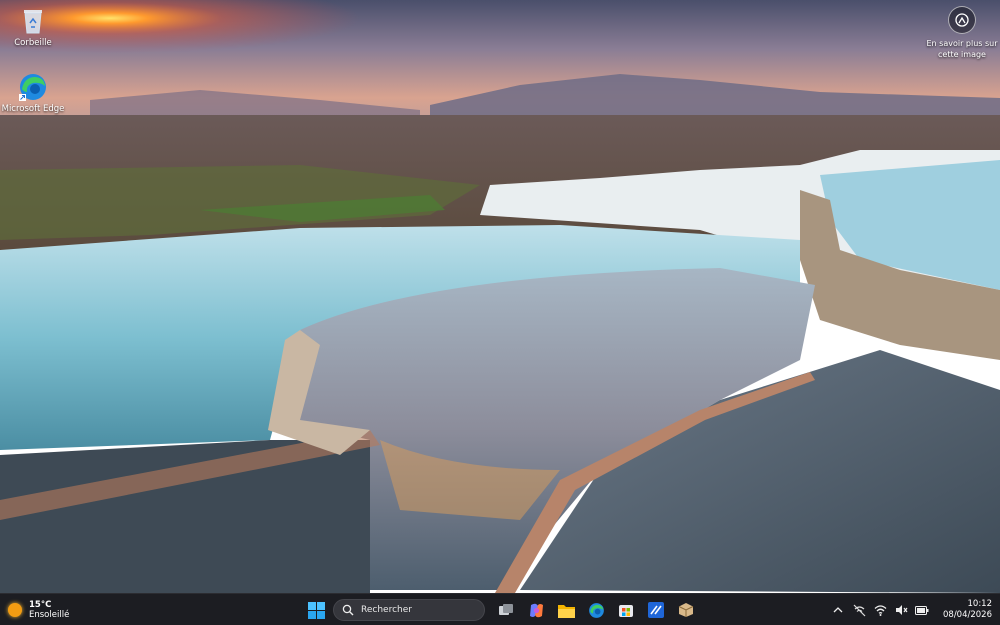 Image resolution: width=1000 pixels, height=625 pixels. Describe the element at coordinates (967, 615) in the screenshot. I see `clock-date: 08/04/2026` at that location.